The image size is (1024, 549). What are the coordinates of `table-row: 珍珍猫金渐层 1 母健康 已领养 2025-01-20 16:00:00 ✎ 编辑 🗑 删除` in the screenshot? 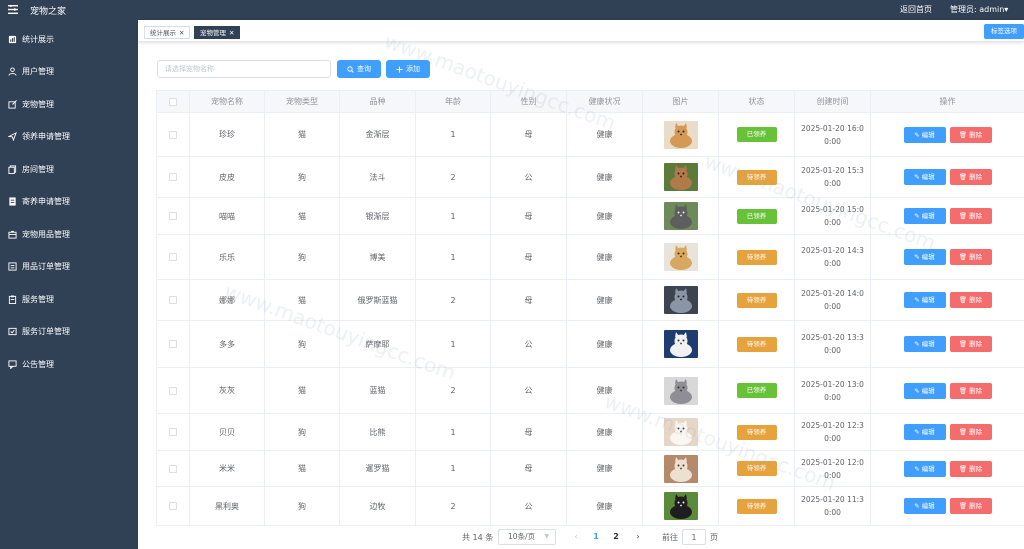 It's located at (590, 134).